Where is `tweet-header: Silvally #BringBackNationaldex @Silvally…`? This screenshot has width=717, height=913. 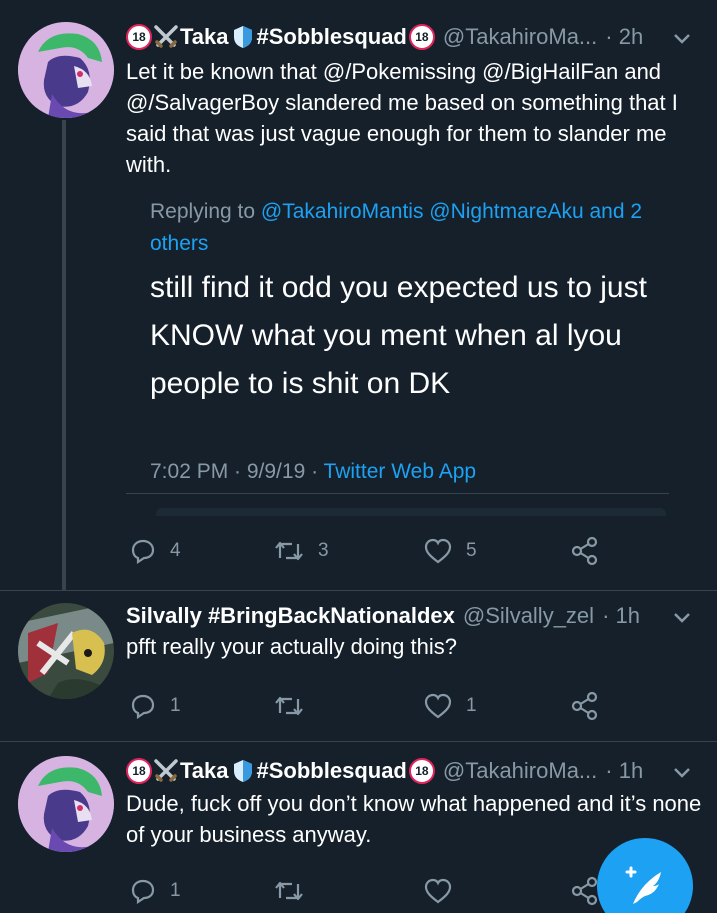
tweet-header: Silvally #BringBackNationaldex @Silvally… is located at coordinates (414, 616).